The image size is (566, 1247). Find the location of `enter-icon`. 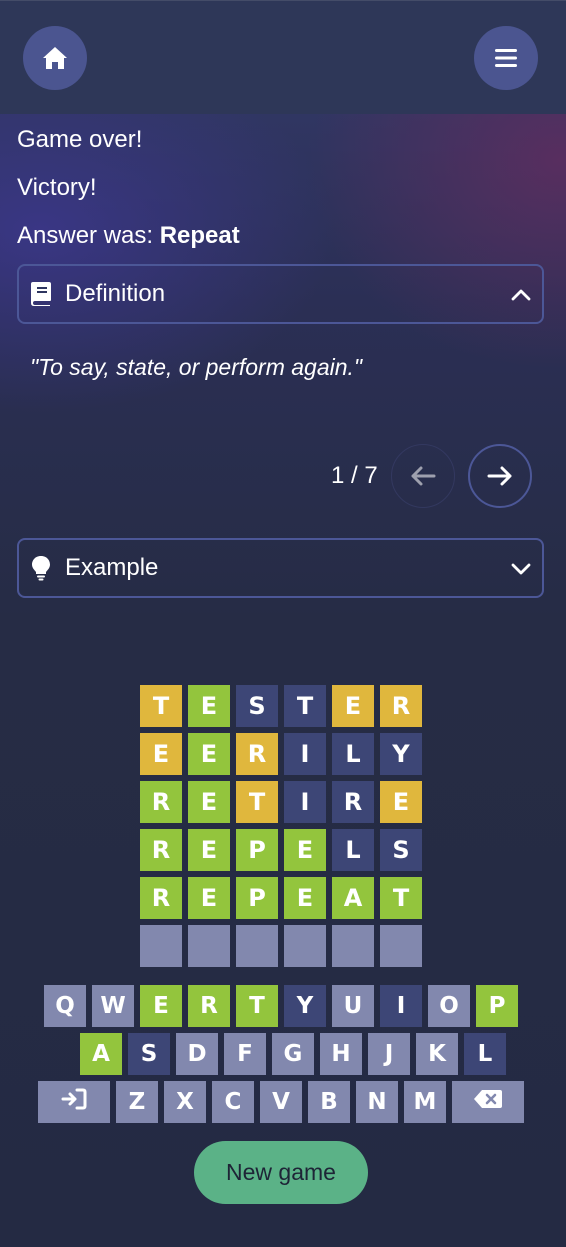

enter-icon is located at coordinates (74, 1102).